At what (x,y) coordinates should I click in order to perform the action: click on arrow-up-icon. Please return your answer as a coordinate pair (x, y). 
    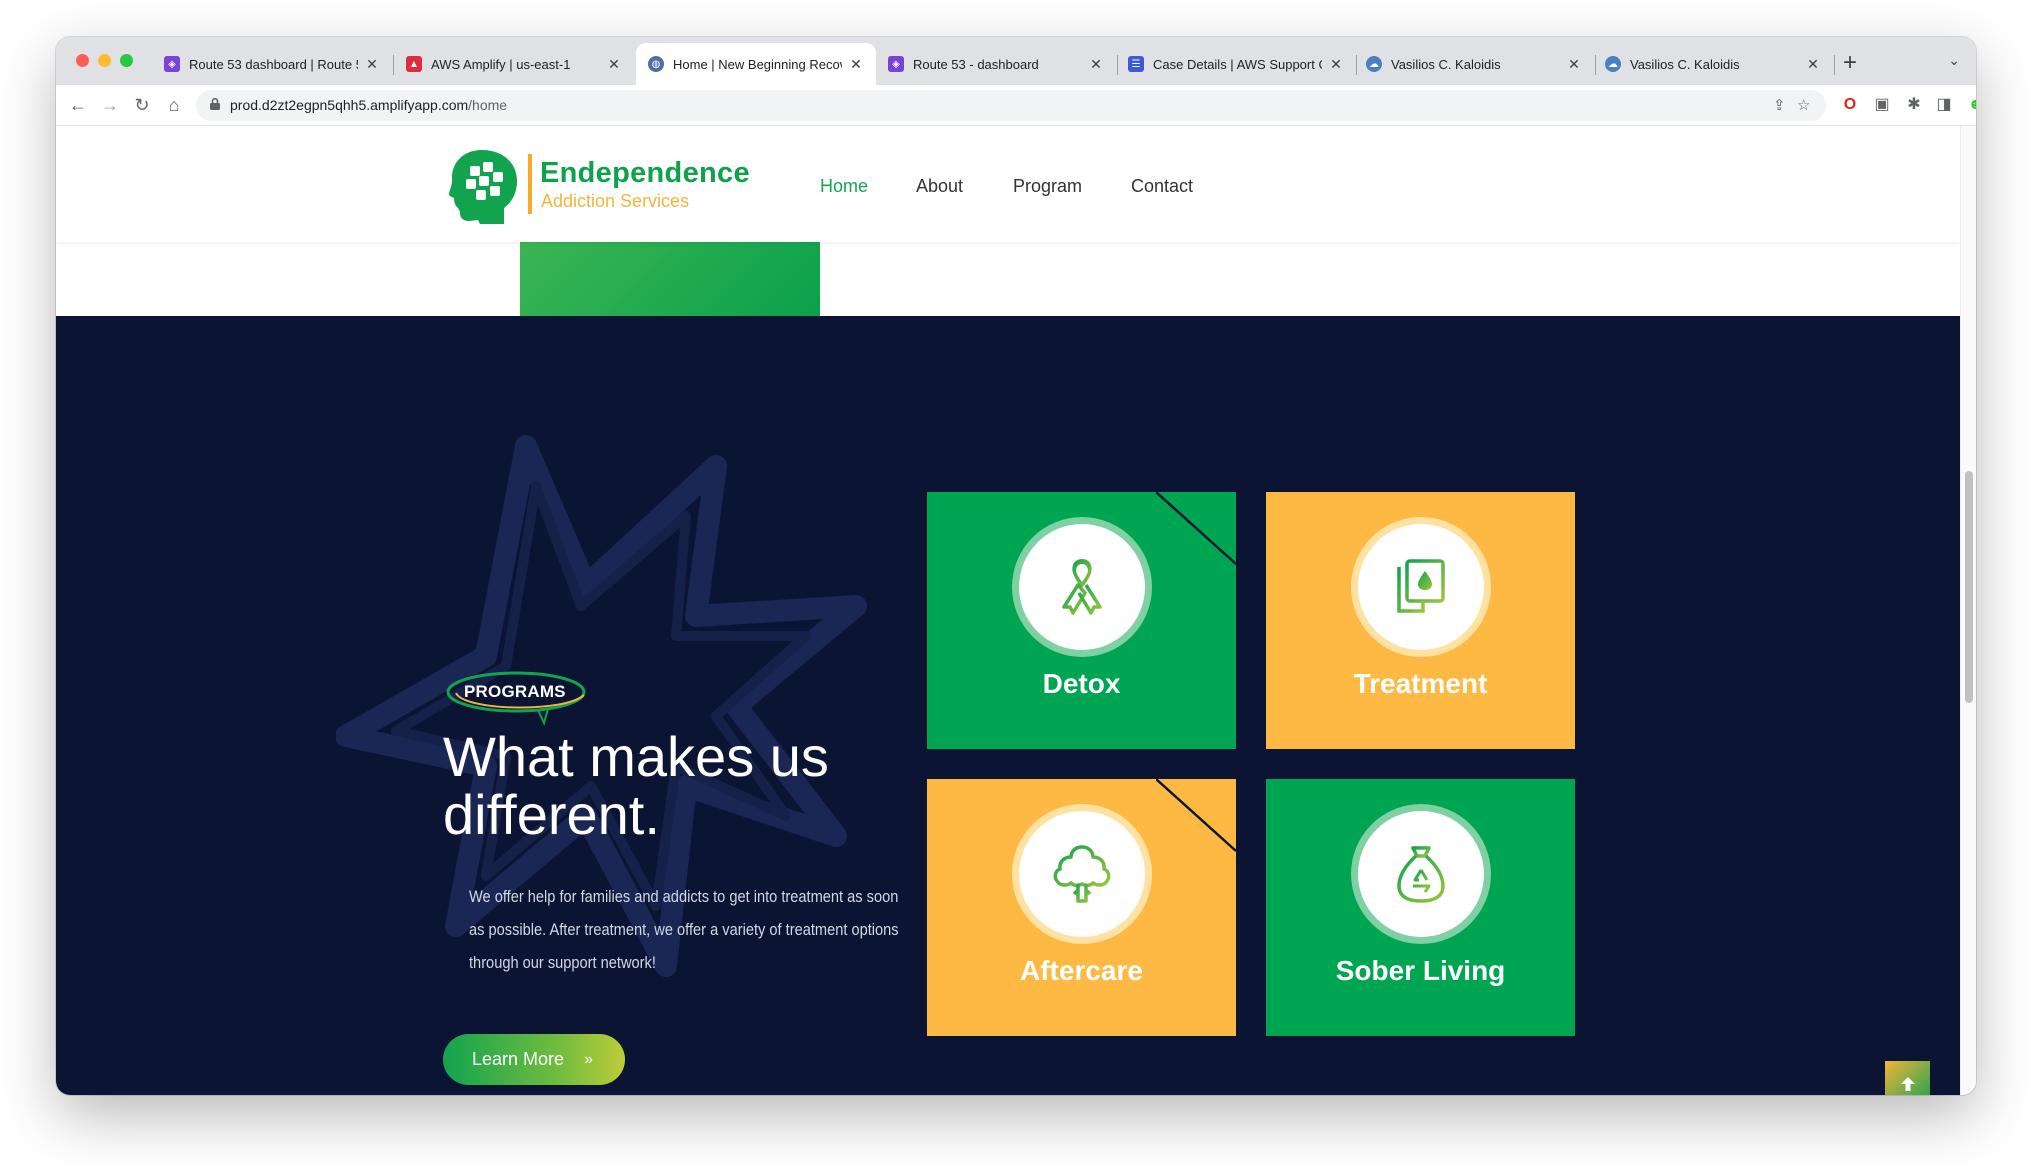
    Looking at the image, I should click on (1907, 1083).